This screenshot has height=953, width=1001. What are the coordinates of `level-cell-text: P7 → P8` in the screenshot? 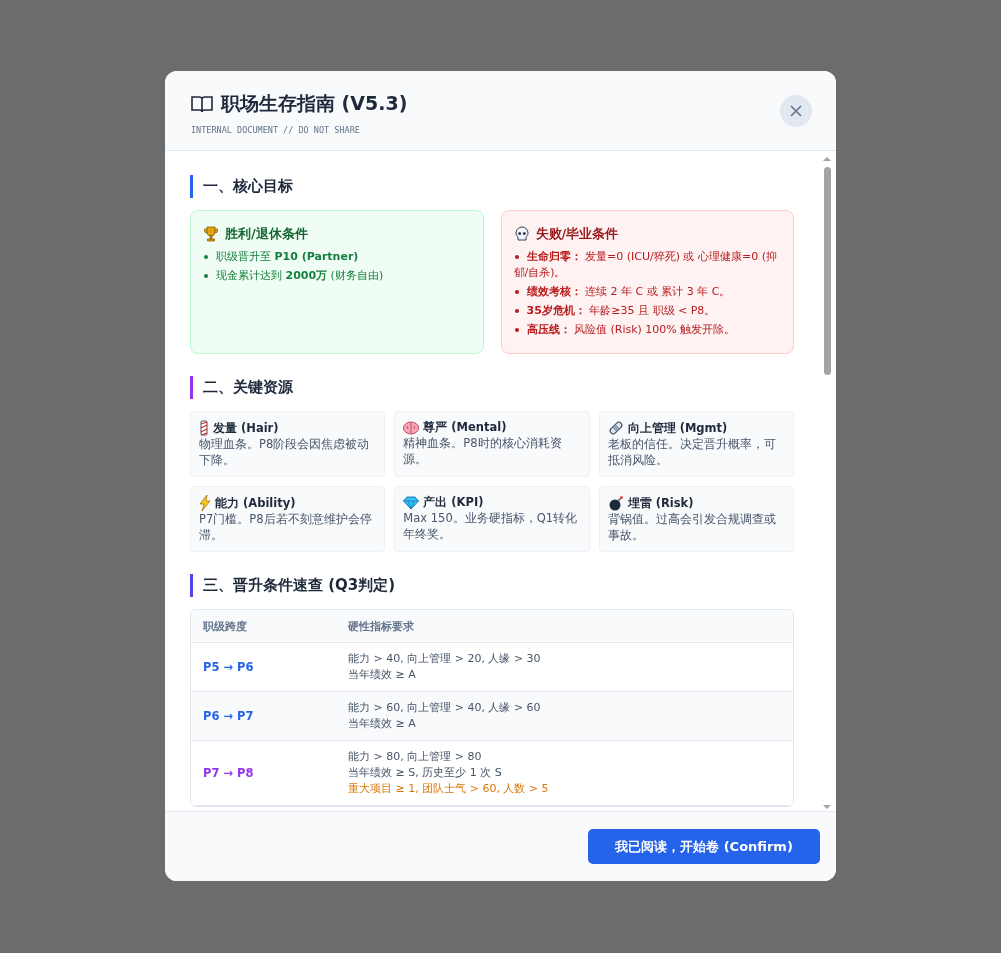 It's located at (228, 773).